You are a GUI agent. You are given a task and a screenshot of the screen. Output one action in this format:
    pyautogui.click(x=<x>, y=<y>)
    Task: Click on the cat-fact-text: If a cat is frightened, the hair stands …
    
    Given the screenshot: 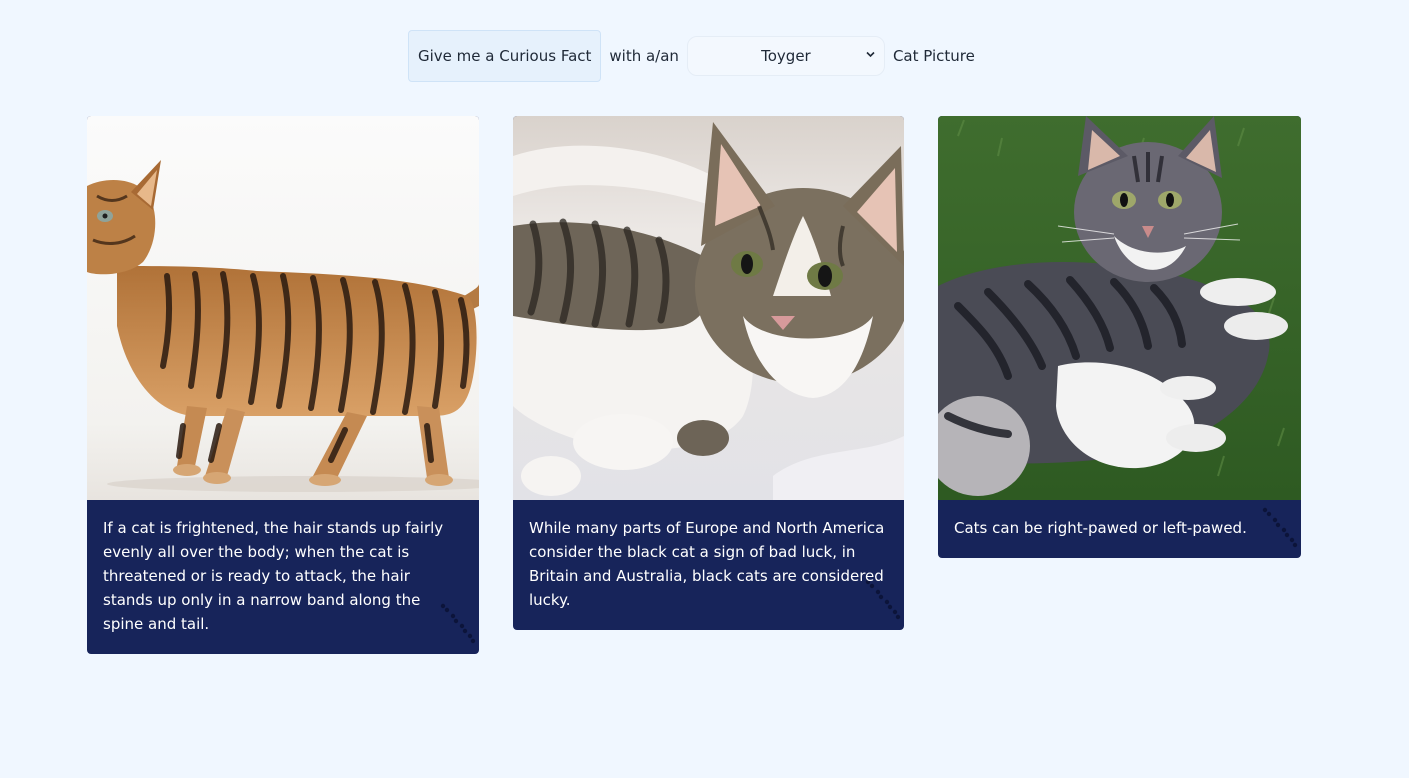 What is the action you would take?
    pyautogui.click(x=273, y=576)
    